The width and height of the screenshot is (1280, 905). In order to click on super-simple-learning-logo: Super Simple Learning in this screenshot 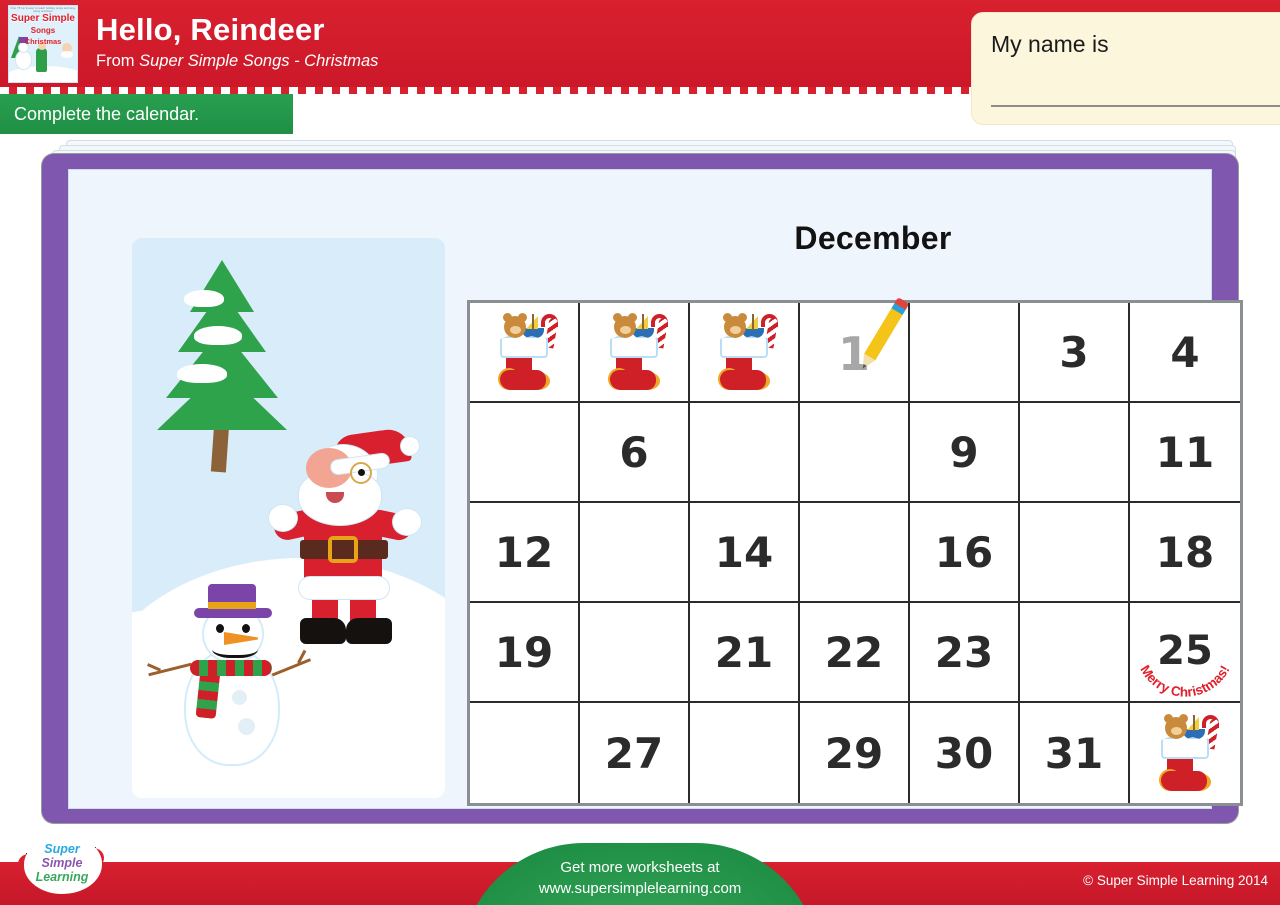, I will do `click(62, 865)`.